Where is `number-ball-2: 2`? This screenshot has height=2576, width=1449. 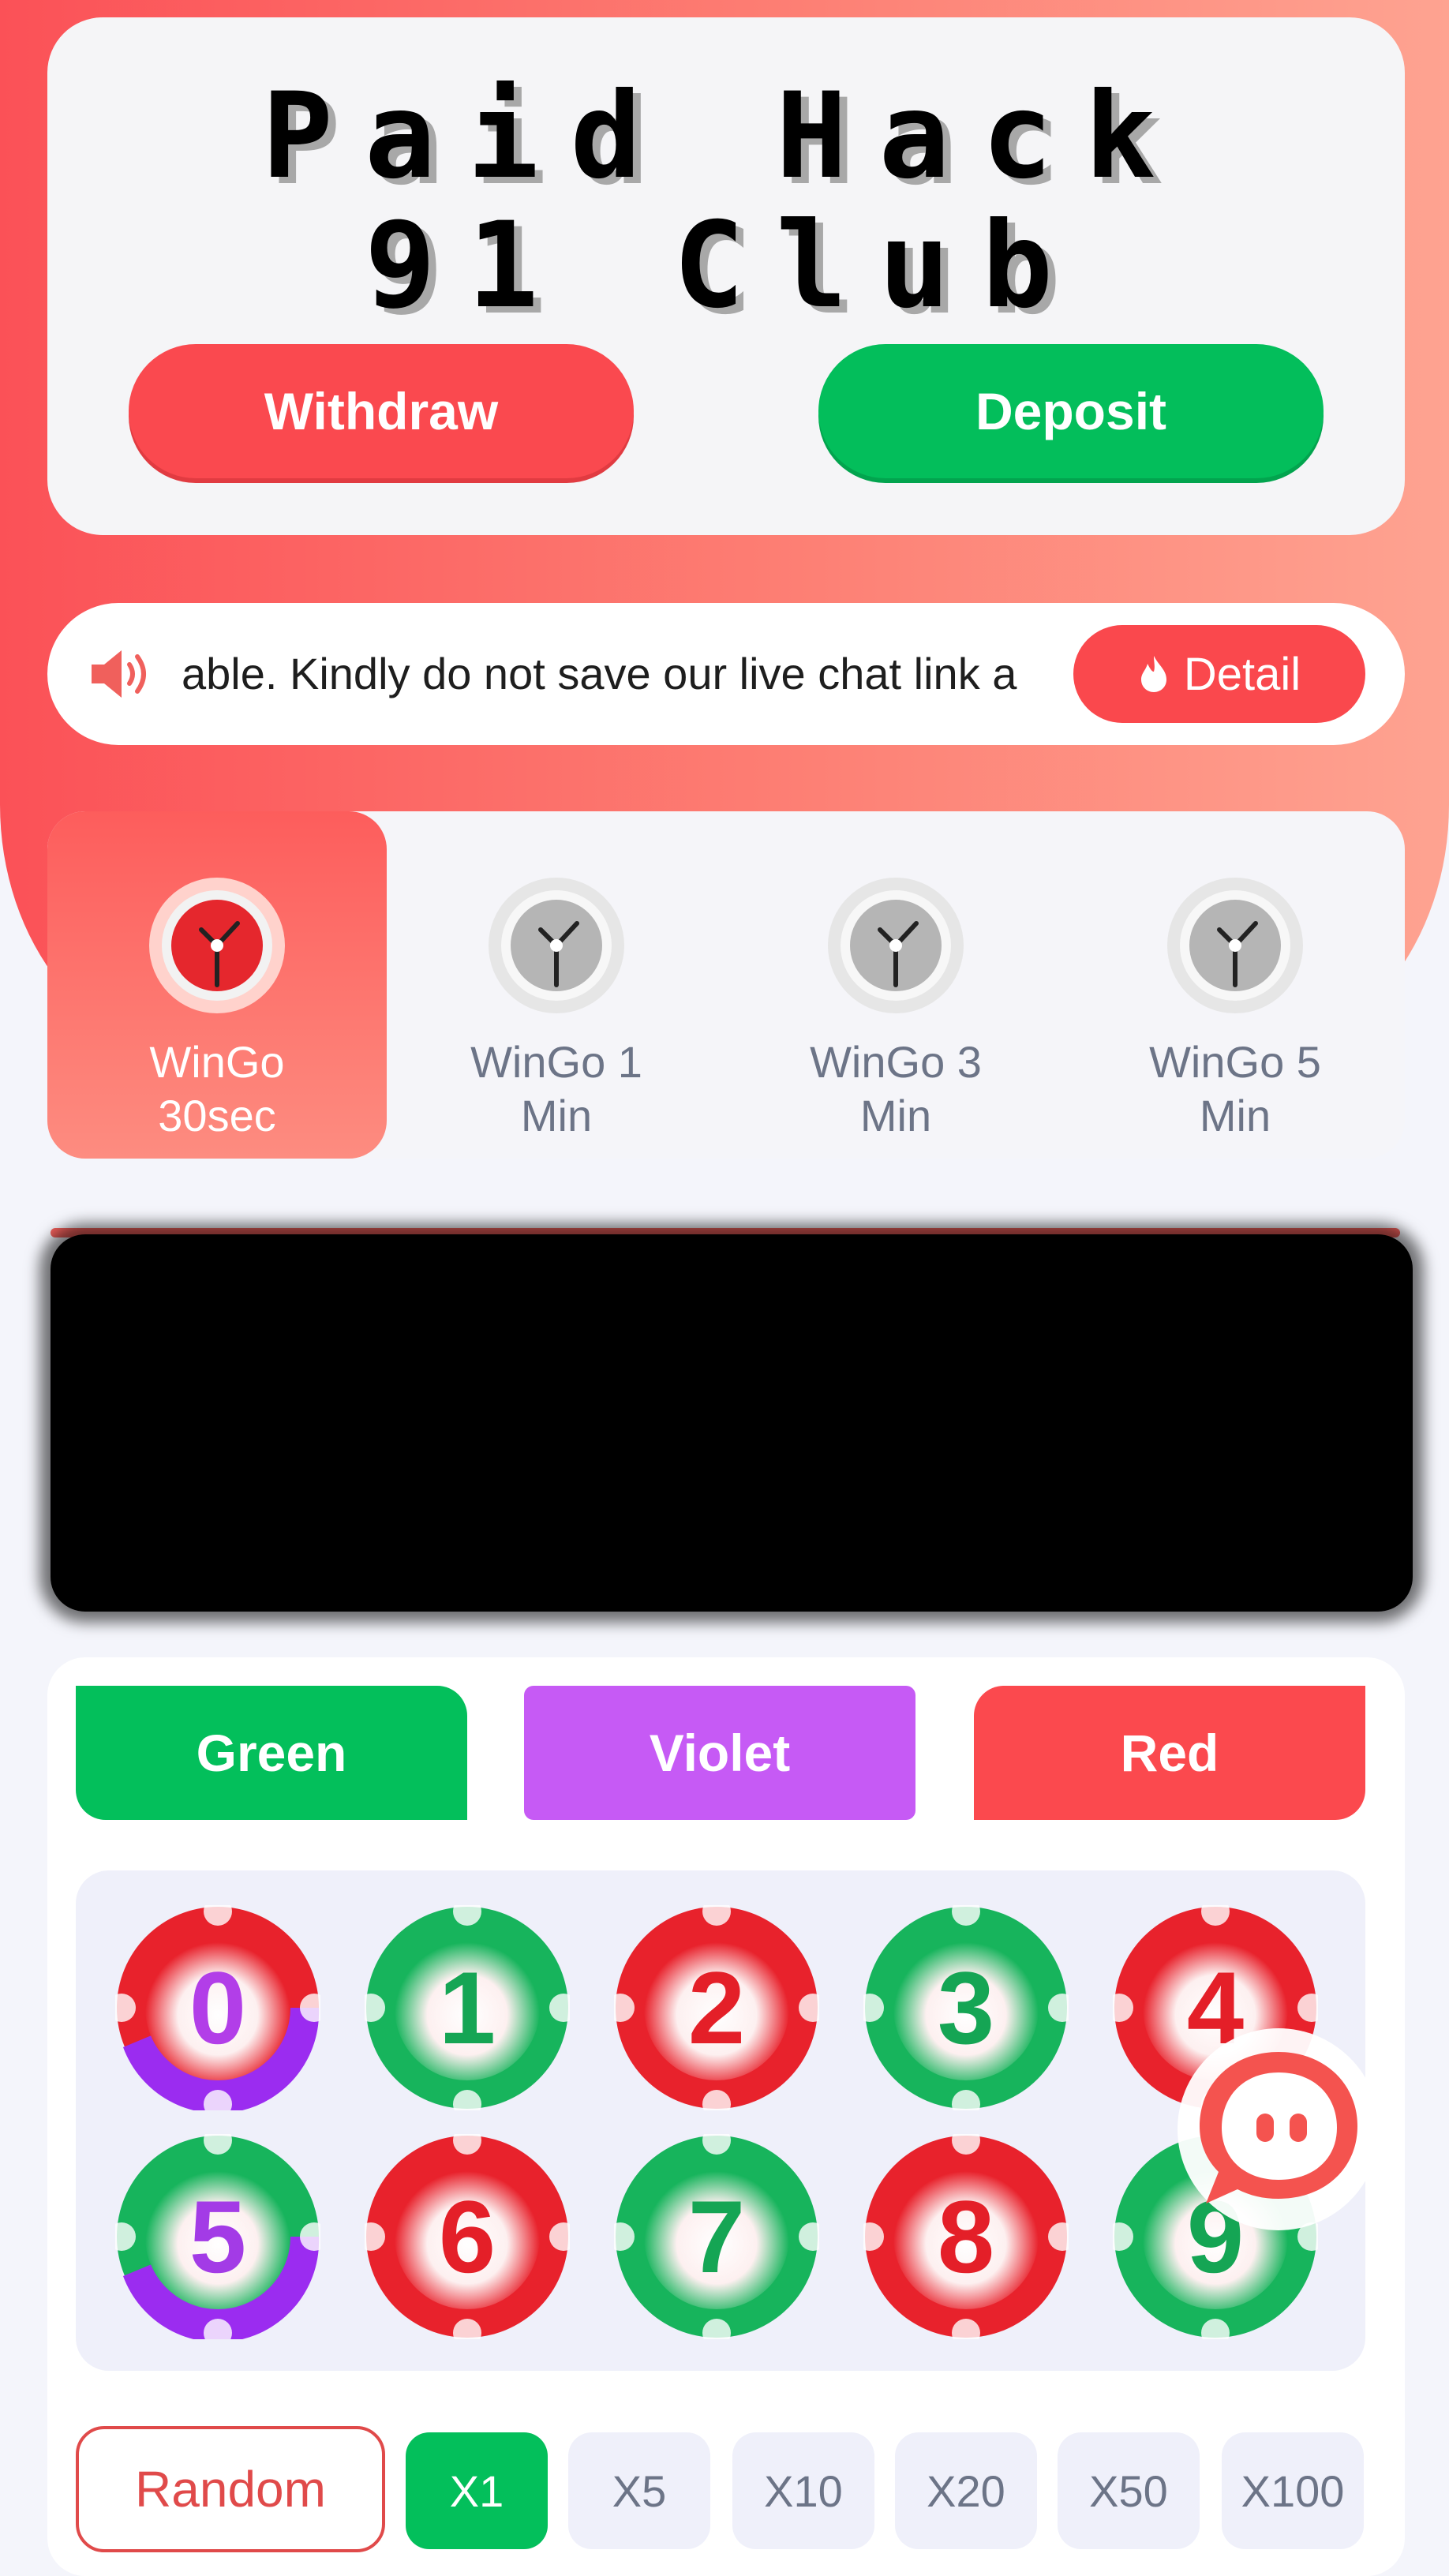
number-ball-2: 2 is located at coordinates (716, 2007).